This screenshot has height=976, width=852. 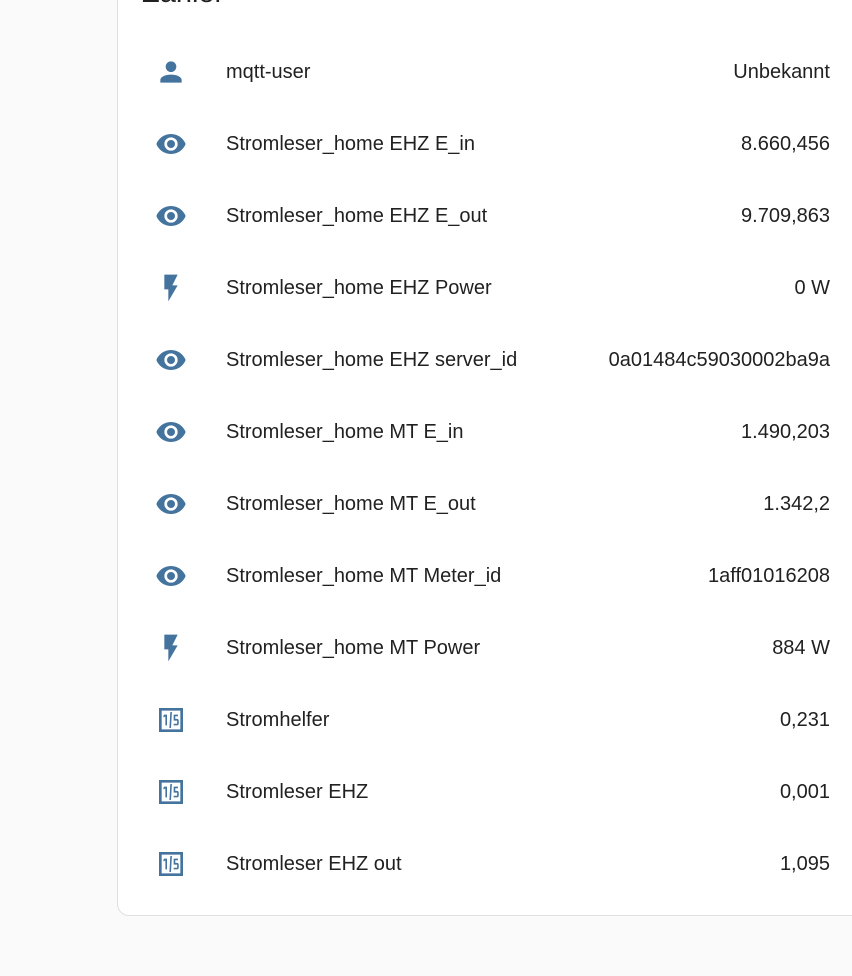 What do you see at coordinates (351, 503) in the screenshot?
I see `entity-name: Stromleser_home MT E_out` at bounding box center [351, 503].